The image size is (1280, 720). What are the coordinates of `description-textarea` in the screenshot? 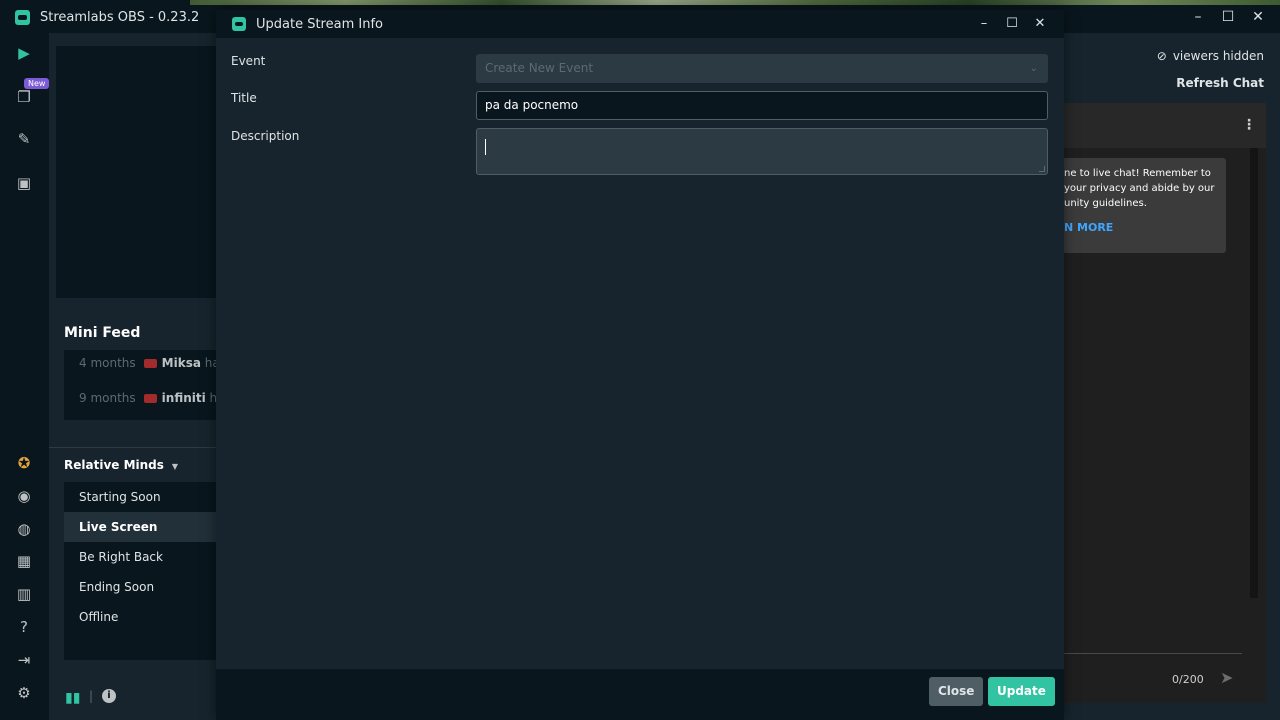 It's located at (762, 151).